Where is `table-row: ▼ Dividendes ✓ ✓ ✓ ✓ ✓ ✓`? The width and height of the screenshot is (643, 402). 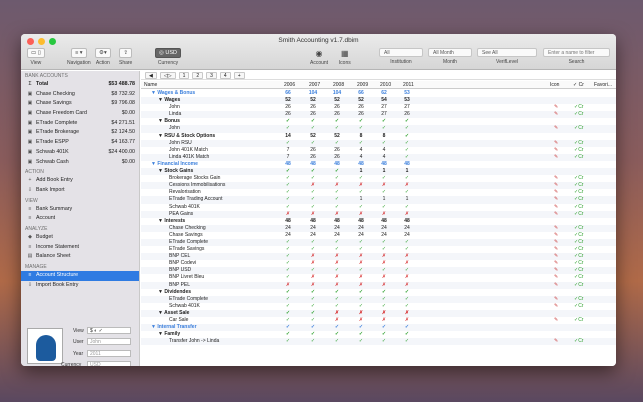 table-row: ▼ Dividendes ✓ ✓ ✓ ✓ ✓ ✓ is located at coordinates (378, 292).